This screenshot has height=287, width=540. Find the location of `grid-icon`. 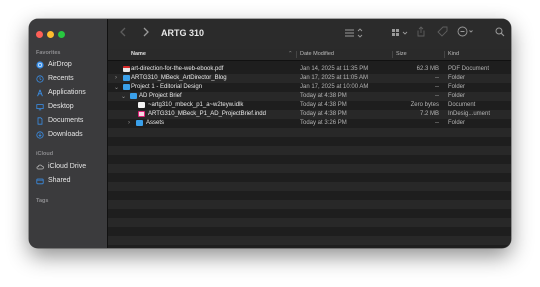

grid-icon is located at coordinates (400, 34).